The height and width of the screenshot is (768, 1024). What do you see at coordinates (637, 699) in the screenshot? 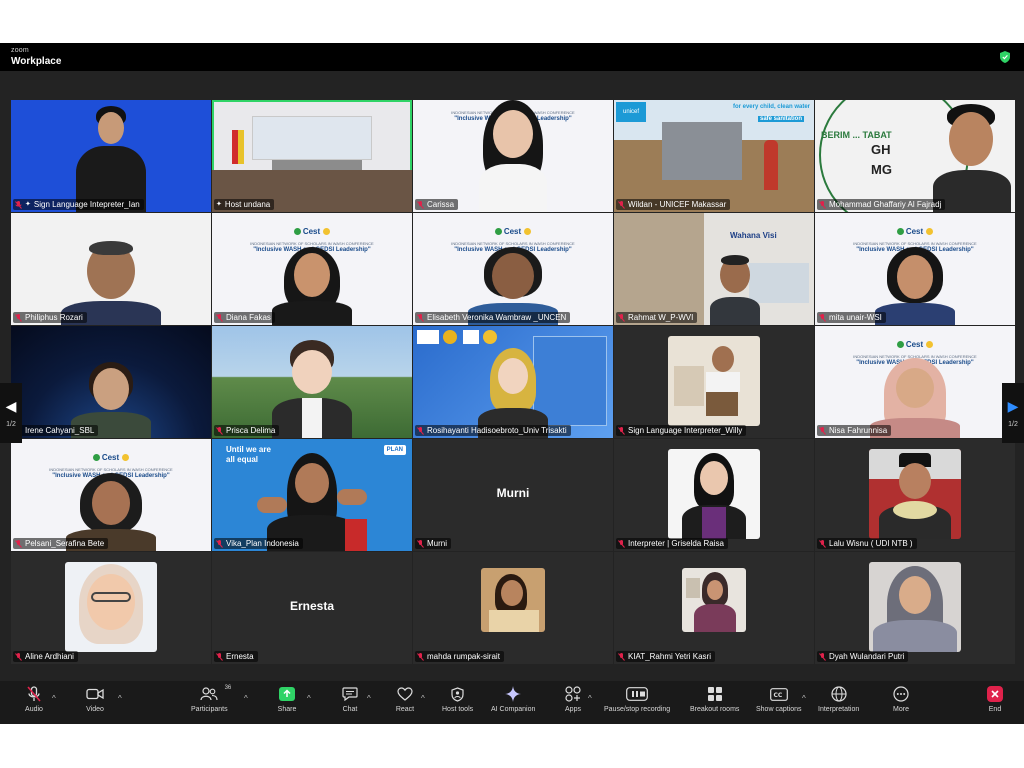
I see `pause-stop-recording-button: Pause/stop recording` at bounding box center [637, 699].